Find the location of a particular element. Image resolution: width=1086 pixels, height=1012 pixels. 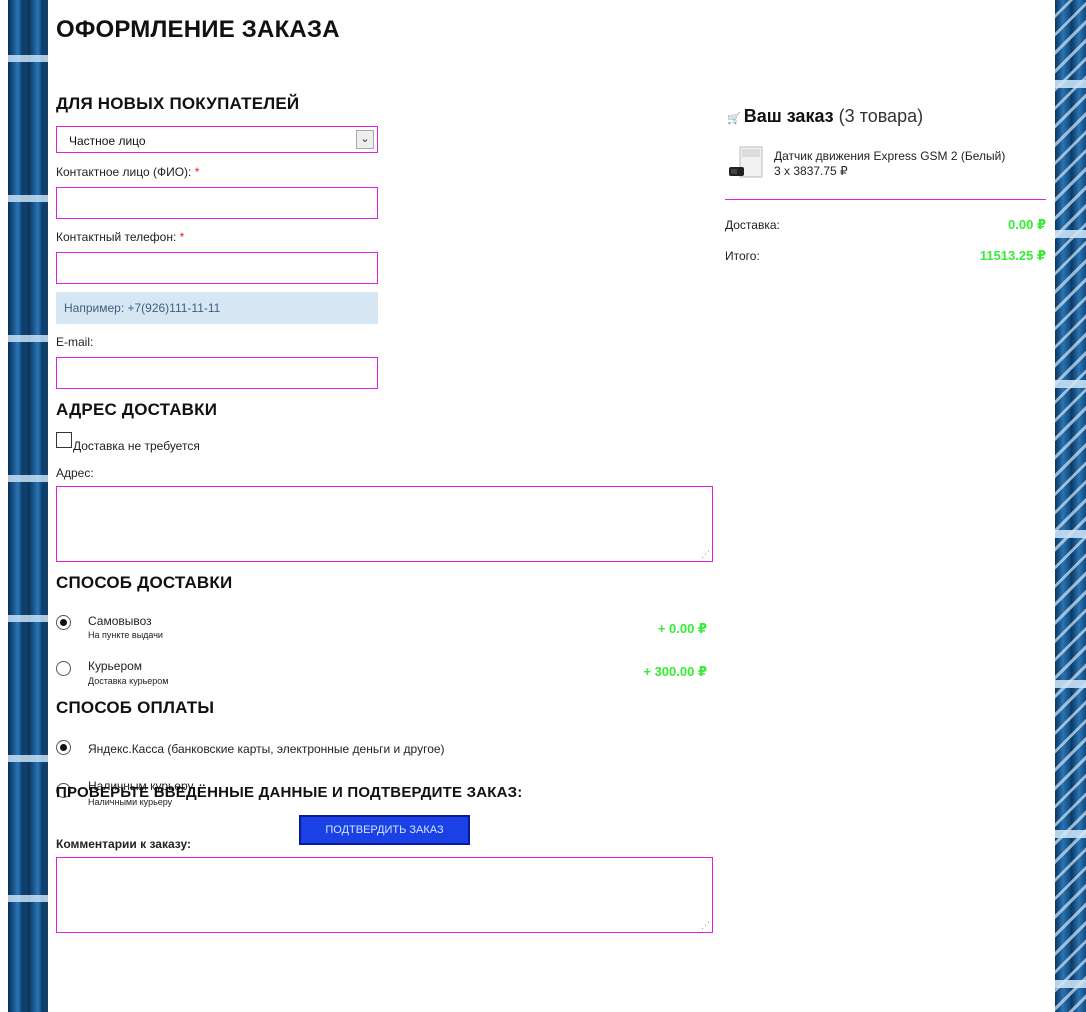

payment-option-yandex-radio is located at coordinates (63, 747).